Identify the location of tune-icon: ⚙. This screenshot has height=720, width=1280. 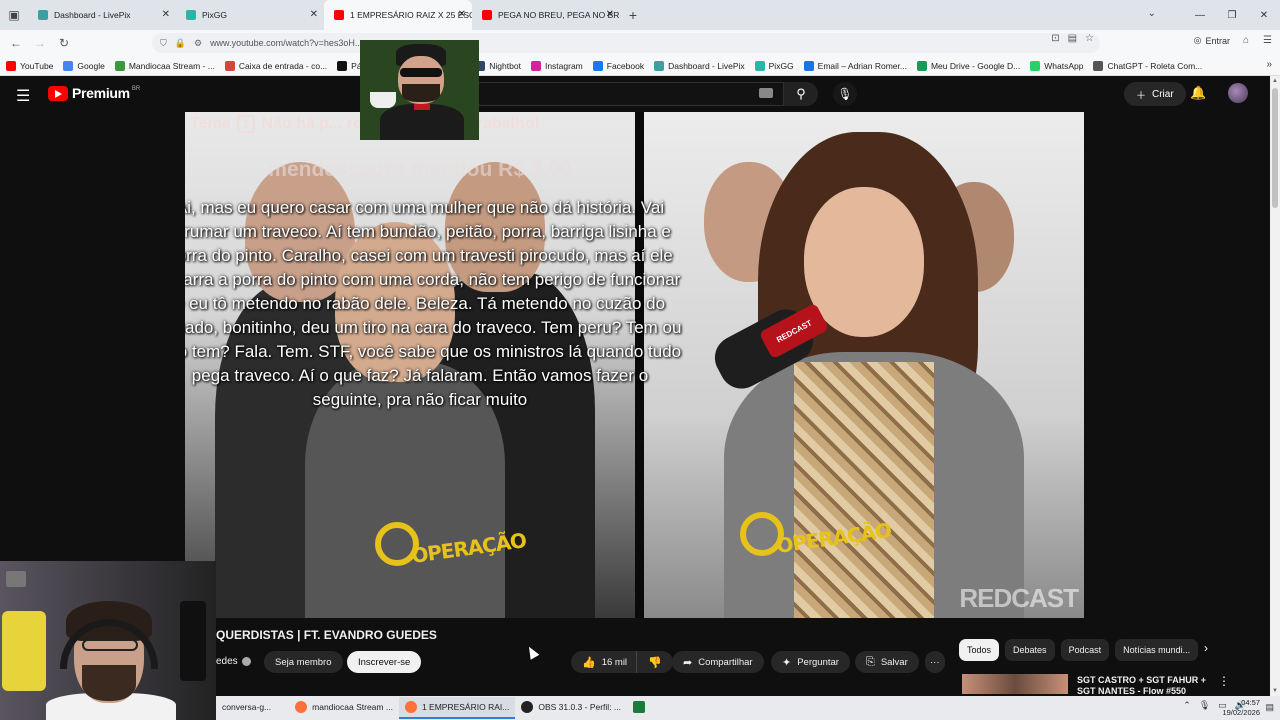
(198, 43).